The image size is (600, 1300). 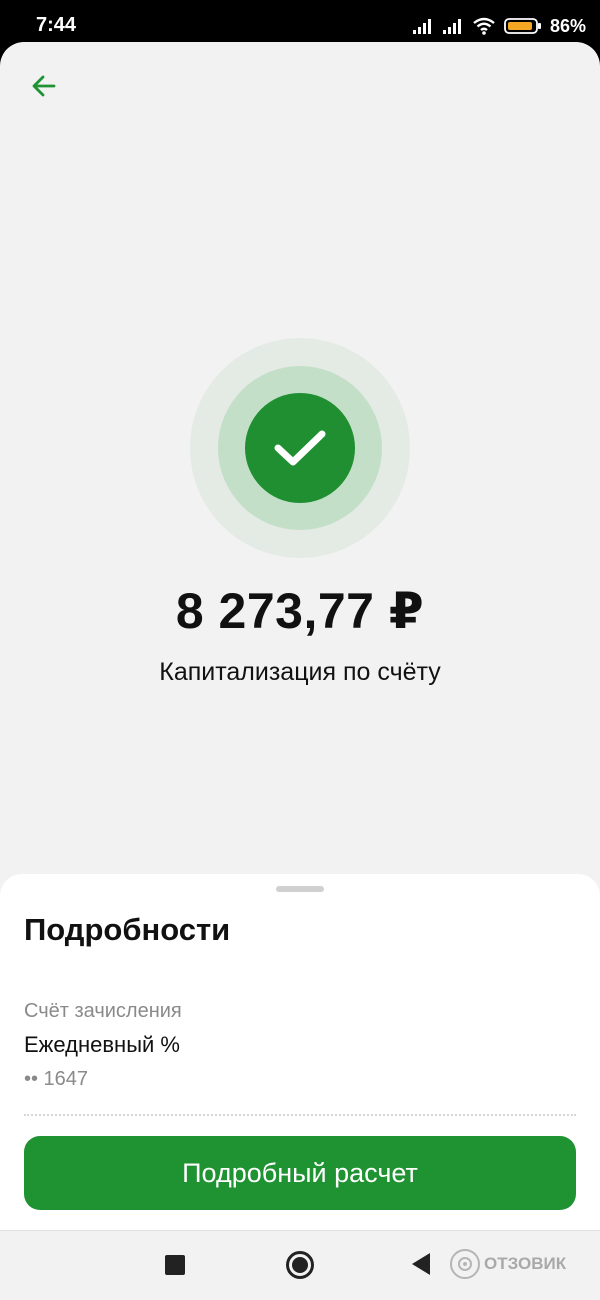 I want to click on recents-icon, so click(x=175, y=1265).